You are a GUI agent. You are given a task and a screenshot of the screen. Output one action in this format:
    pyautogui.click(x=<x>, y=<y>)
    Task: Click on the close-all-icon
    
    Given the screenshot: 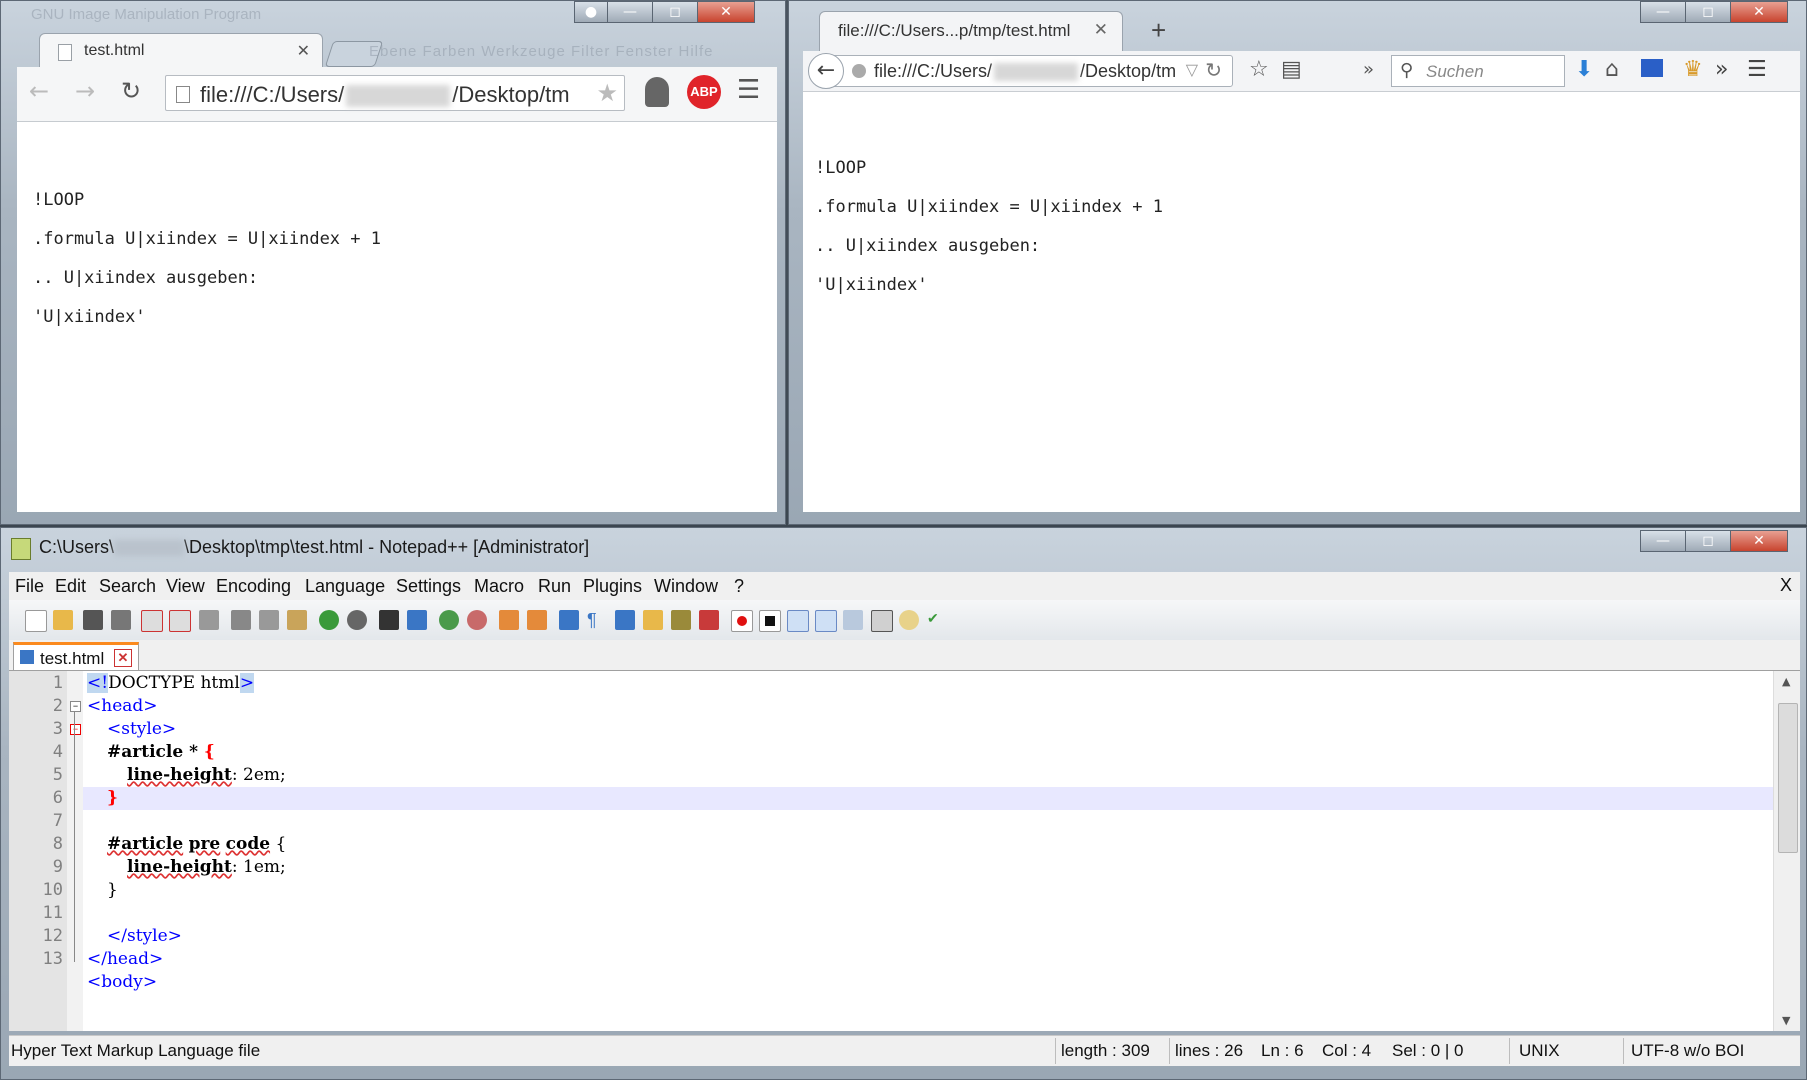 What is the action you would take?
    pyautogui.click(x=180, y=621)
    